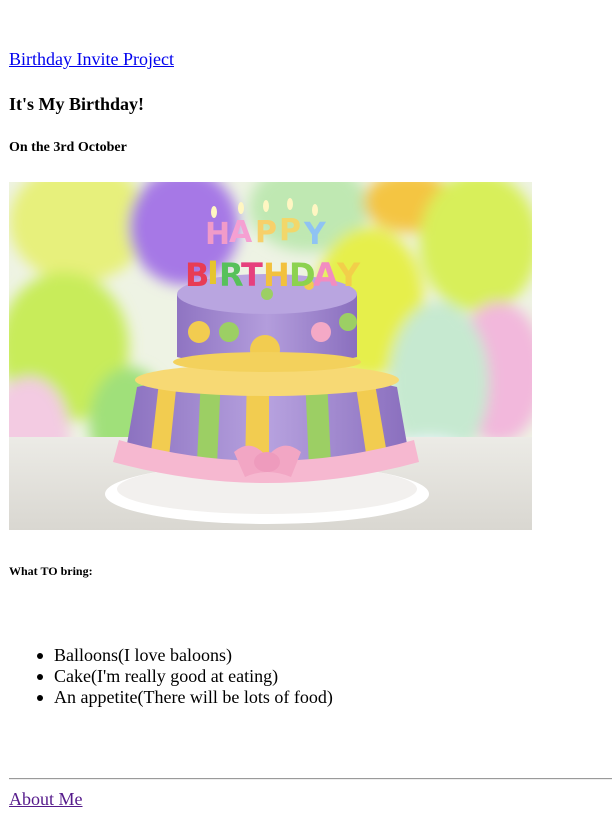  I want to click on about-me-link: About Me, so click(46, 799).